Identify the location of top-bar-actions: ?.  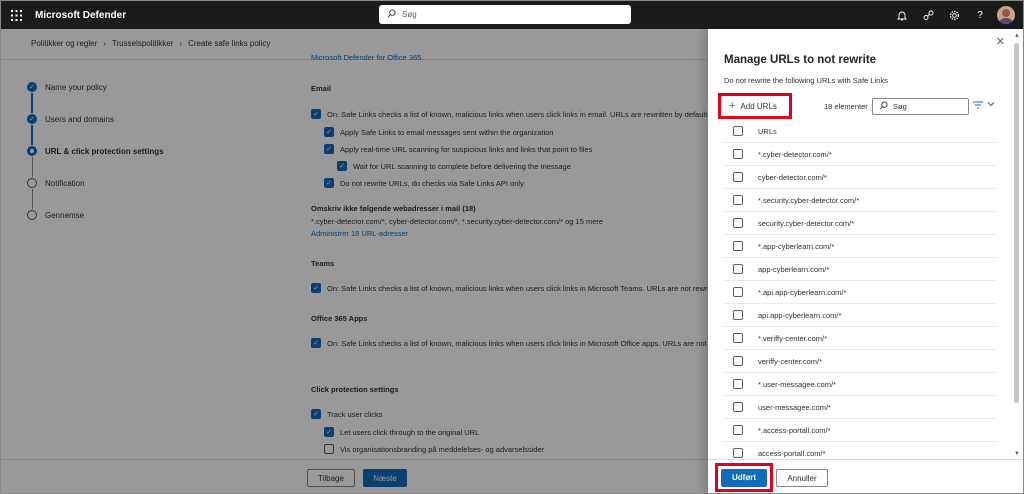
(952, 15).